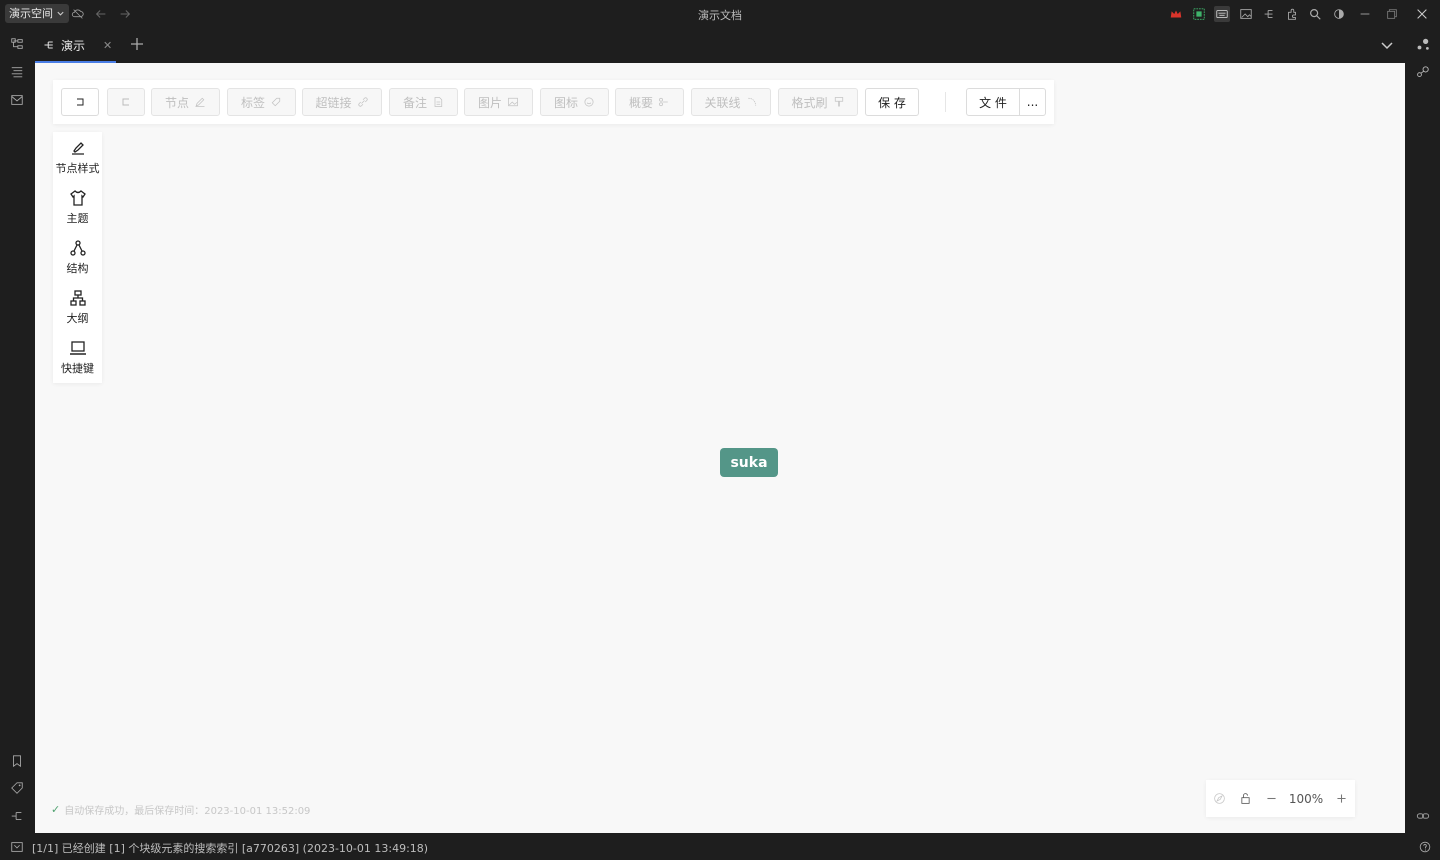  Describe the element at coordinates (1315, 14) in the screenshot. I see `search-icon` at that location.